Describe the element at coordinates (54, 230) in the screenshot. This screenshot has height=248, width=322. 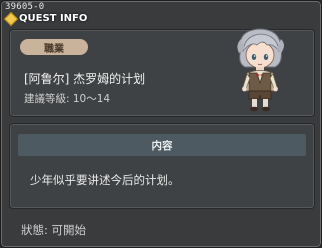
I see `quest-status: 狀態: 可開始` at that location.